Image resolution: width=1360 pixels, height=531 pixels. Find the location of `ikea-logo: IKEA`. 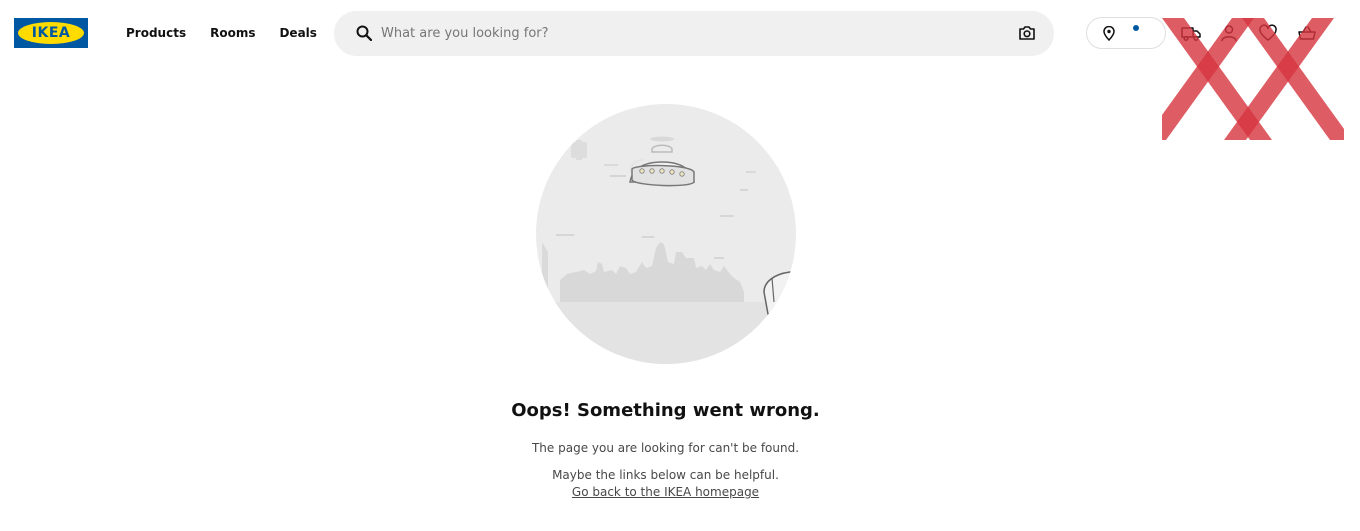

ikea-logo: IKEA is located at coordinates (51, 33).